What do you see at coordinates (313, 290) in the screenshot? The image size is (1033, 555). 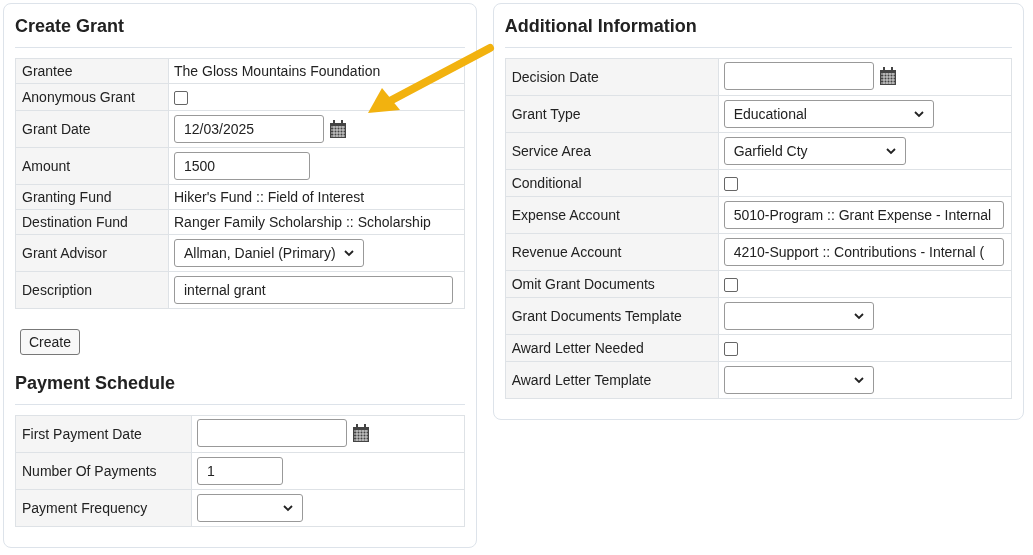 I see `input-field: internal grant` at bounding box center [313, 290].